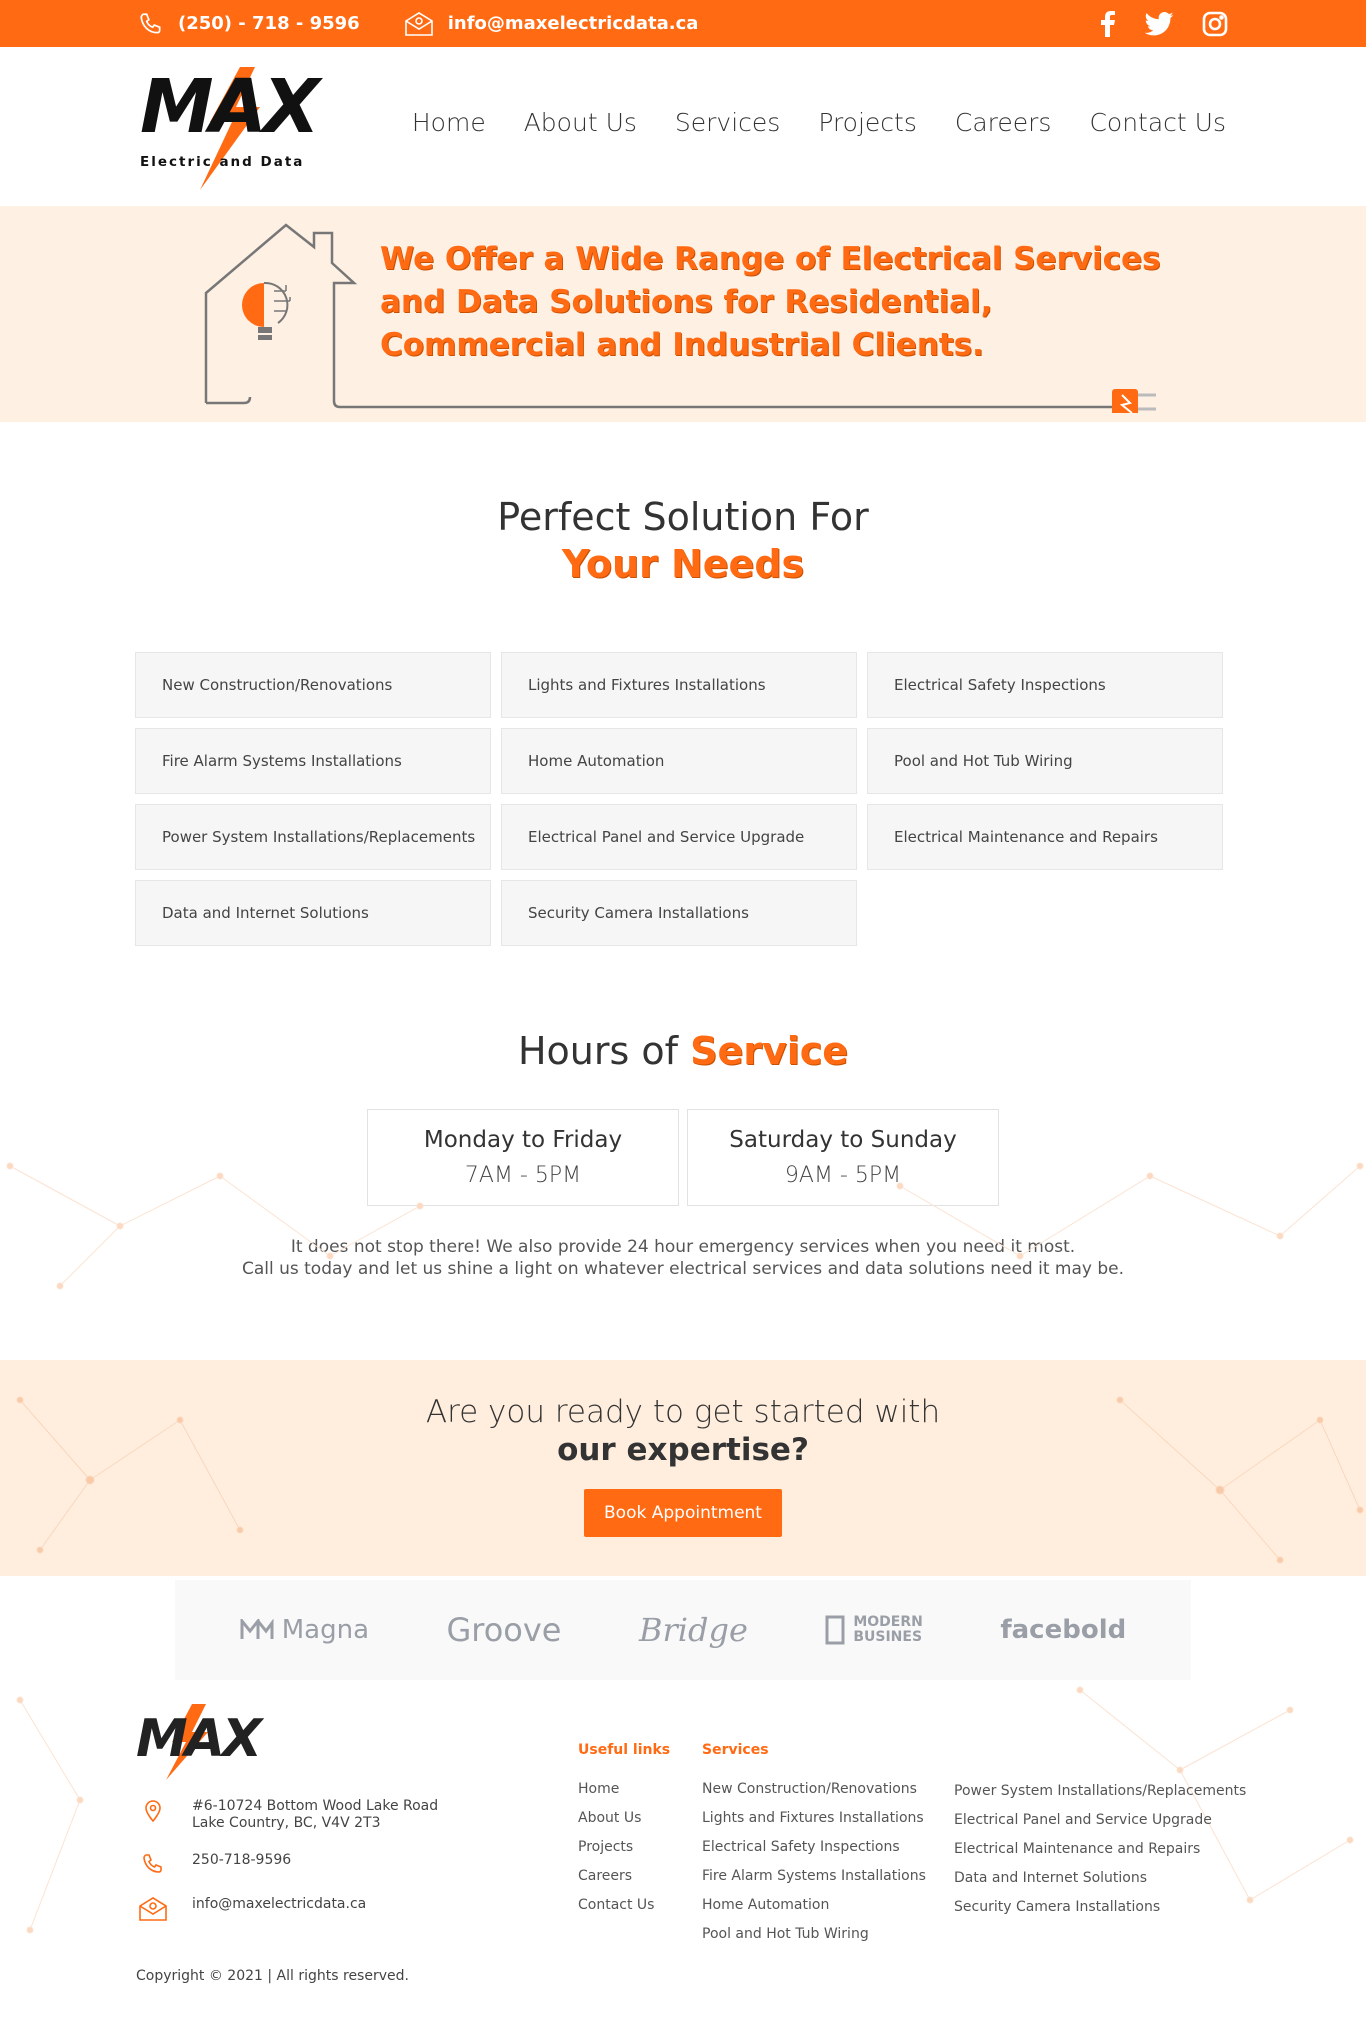  I want to click on solution-item: Lights and Fixtures Installations, so click(679, 685).